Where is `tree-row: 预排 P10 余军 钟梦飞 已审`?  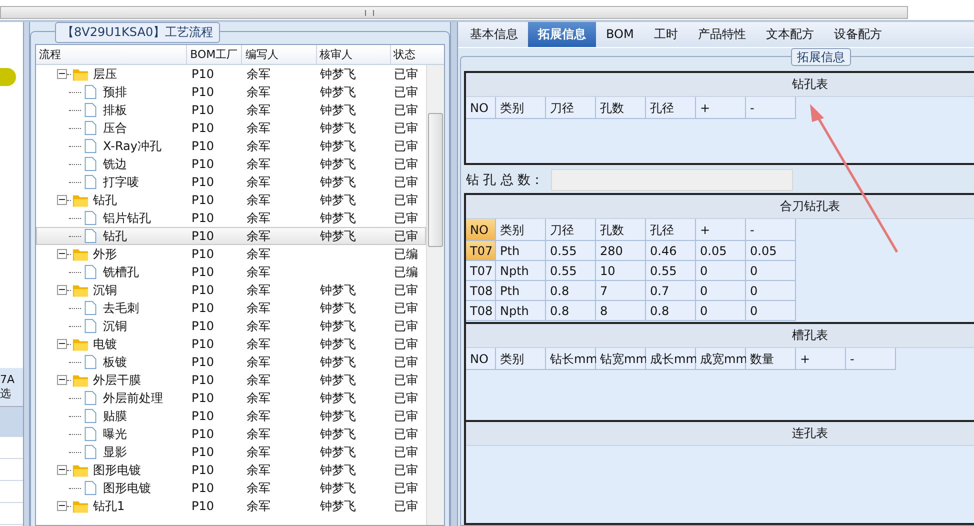
tree-row: 预排 P10 余军 钟梦飞 已审 is located at coordinates (231, 92).